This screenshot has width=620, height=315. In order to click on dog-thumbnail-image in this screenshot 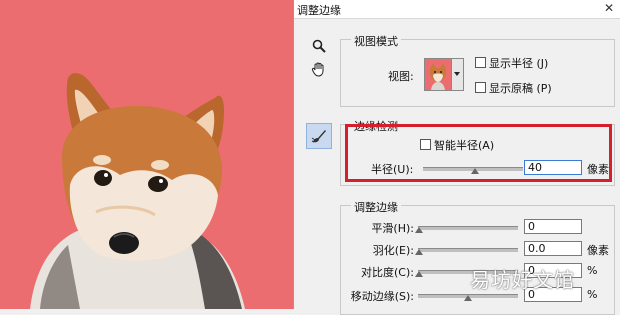, I will do `click(438, 76)`.